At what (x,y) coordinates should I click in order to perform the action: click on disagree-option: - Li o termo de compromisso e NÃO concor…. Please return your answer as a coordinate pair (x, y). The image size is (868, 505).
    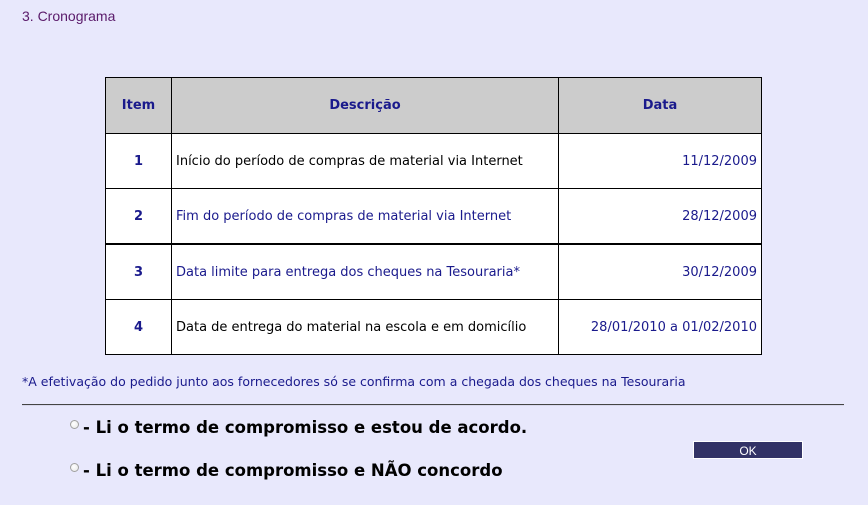
    Looking at the image, I should click on (286, 470).